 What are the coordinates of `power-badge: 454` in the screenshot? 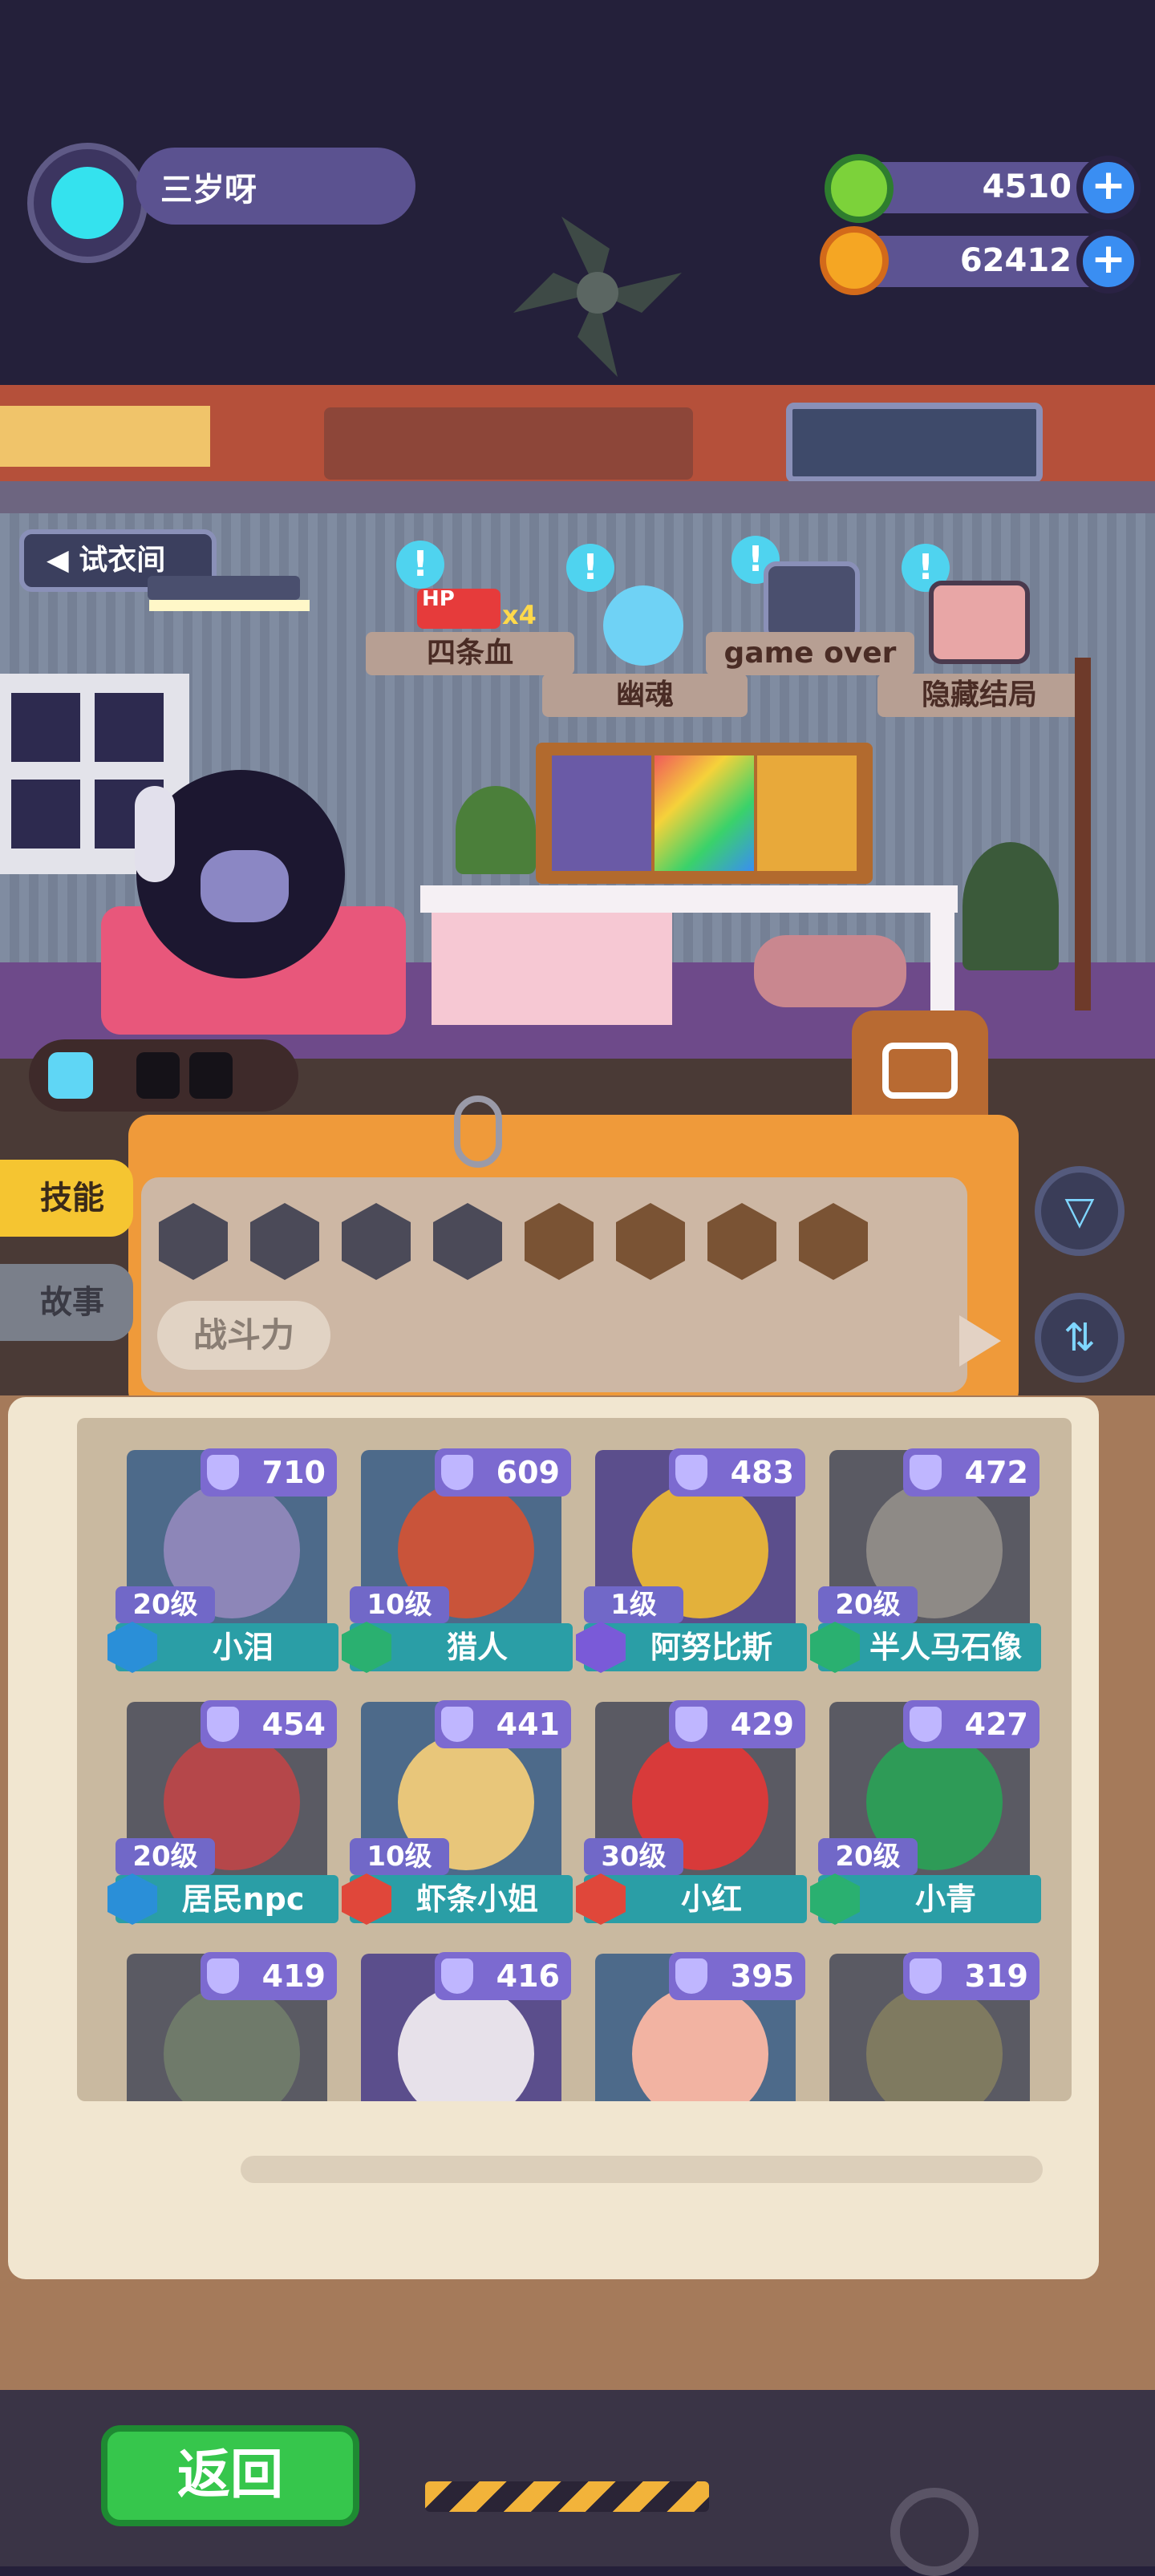 It's located at (269, 1724).